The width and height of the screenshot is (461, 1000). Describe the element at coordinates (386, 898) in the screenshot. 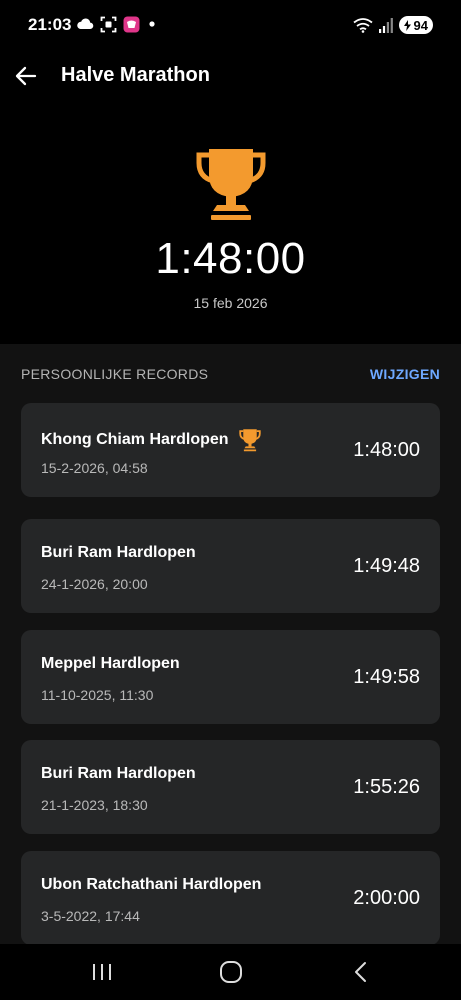

I see `record-time: 2:00:00` at that location.